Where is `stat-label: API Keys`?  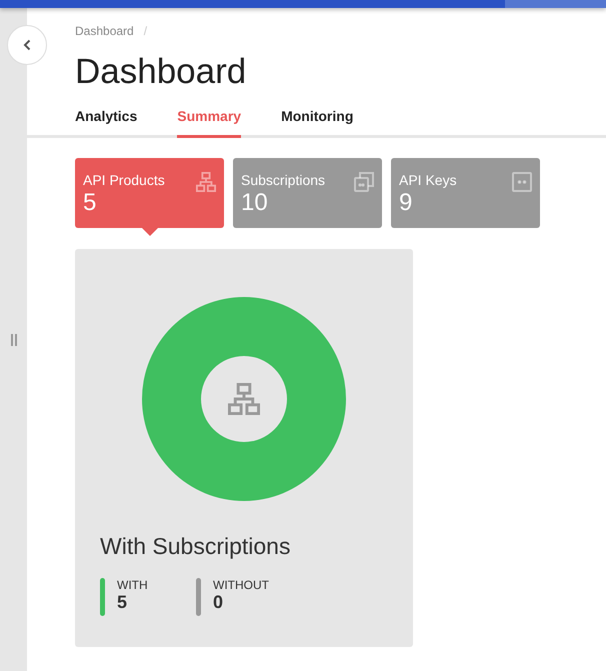
stat-label: API Keys is located at coordinates (428, 180).